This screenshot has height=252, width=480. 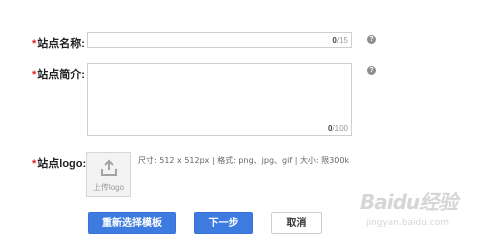 What do you see at coordinates (59, 164) in the screenshot?
I see `site-logo-label: *站点logo:` at bounding box center [59, 164].